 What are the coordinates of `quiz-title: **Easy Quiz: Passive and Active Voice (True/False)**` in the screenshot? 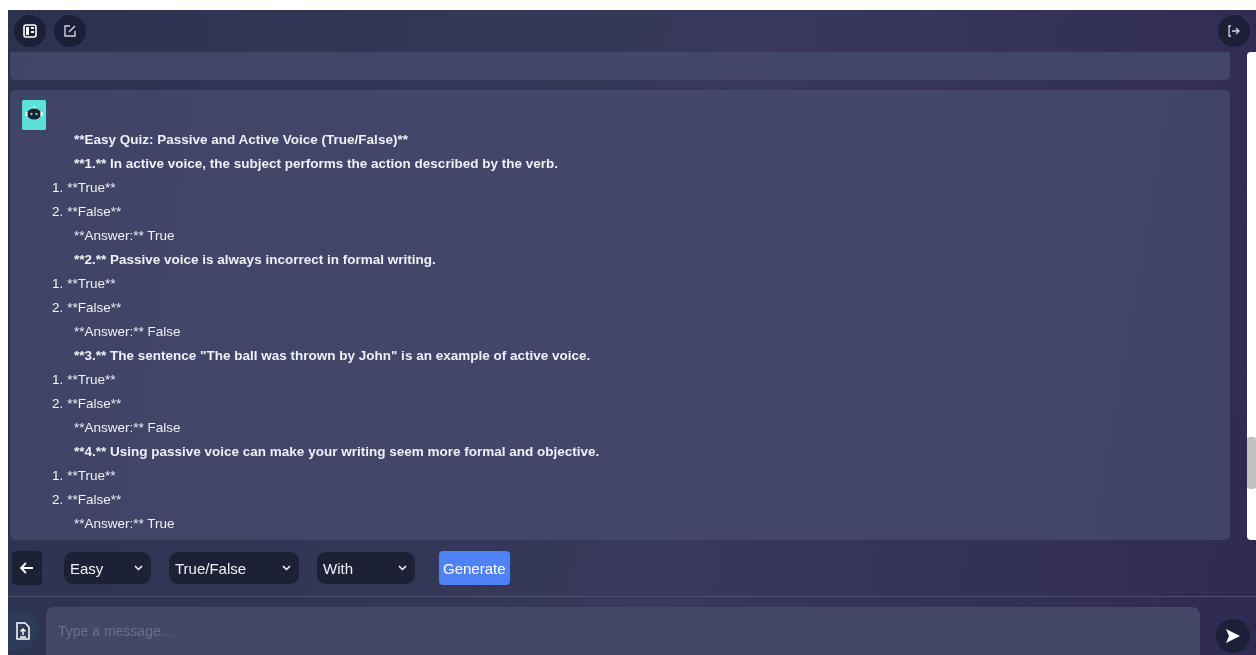 It's located at (241, 140).